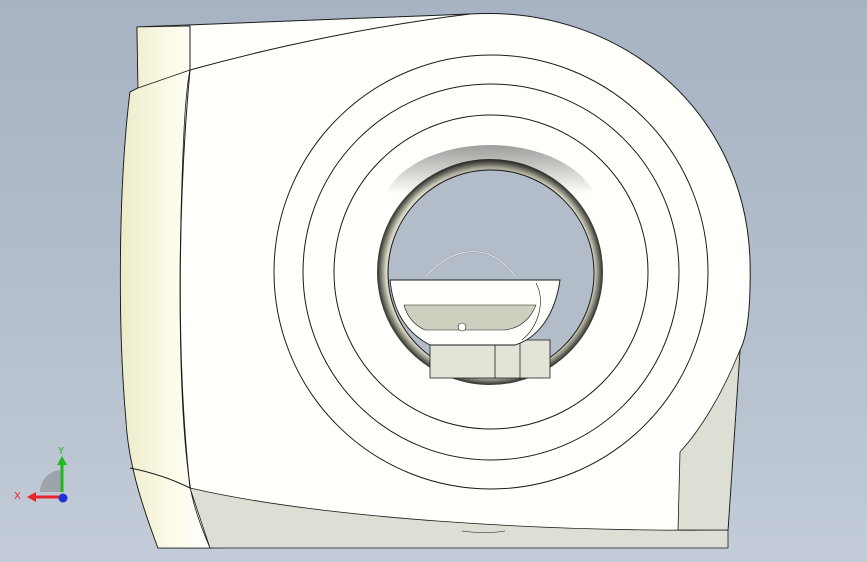 The height and width of the screenshot is (562, 867). I want to click on axis-triad: Y X, so click(41, 474).